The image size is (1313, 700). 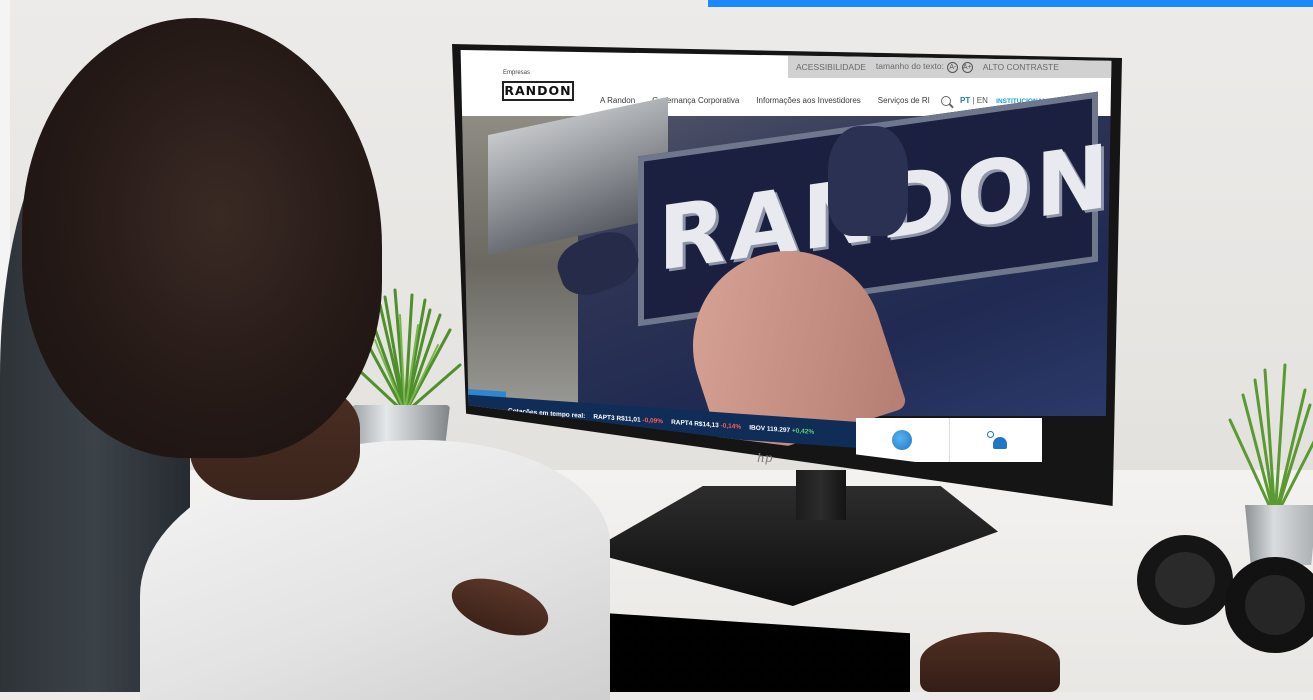 What do you see at coordinates (628, 419) in the screenshot?
I see `ticker-price: R$11,01` at bounding box center [628, 419].